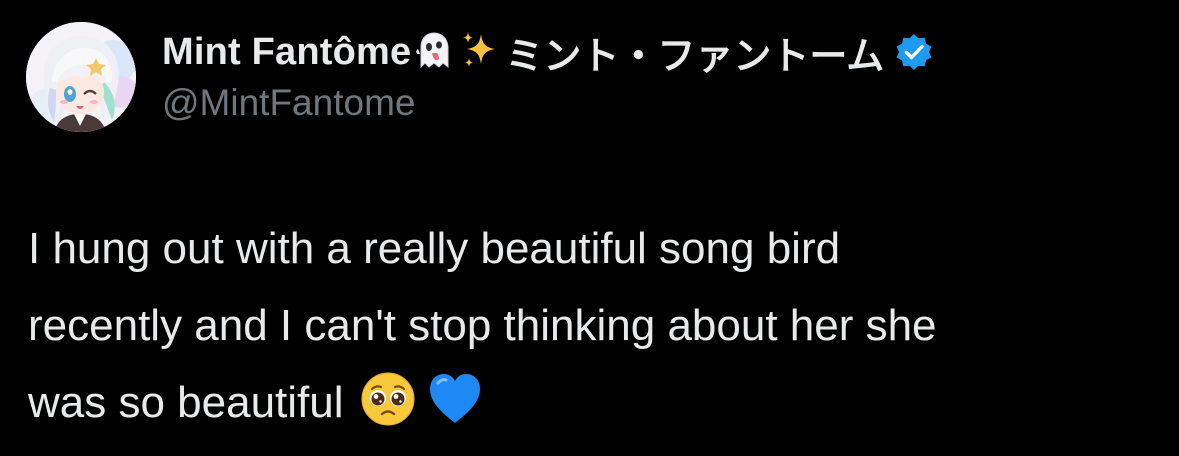  Describe the element at coordinates (186, 402) in the screenshot. I see `tweet-text-line: was so beautiful` at that location.